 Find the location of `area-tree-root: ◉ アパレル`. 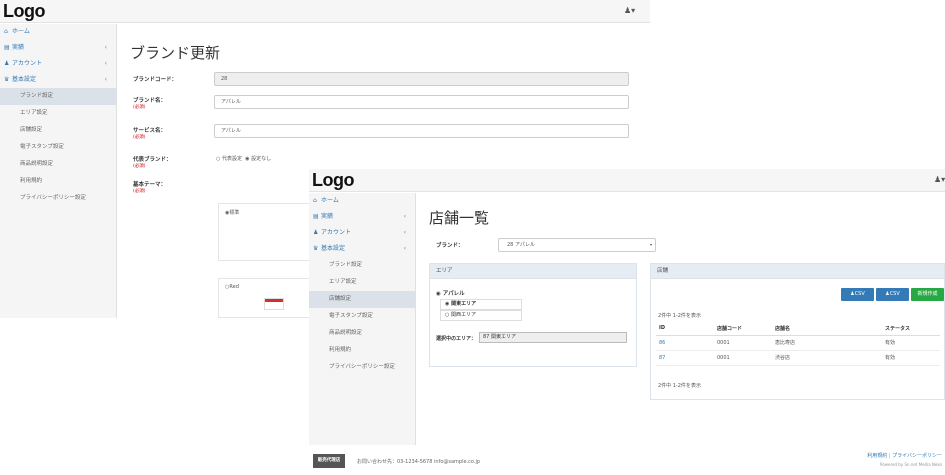

area-tree-root: ◉ アパレル is located at coordinates (450, 293).